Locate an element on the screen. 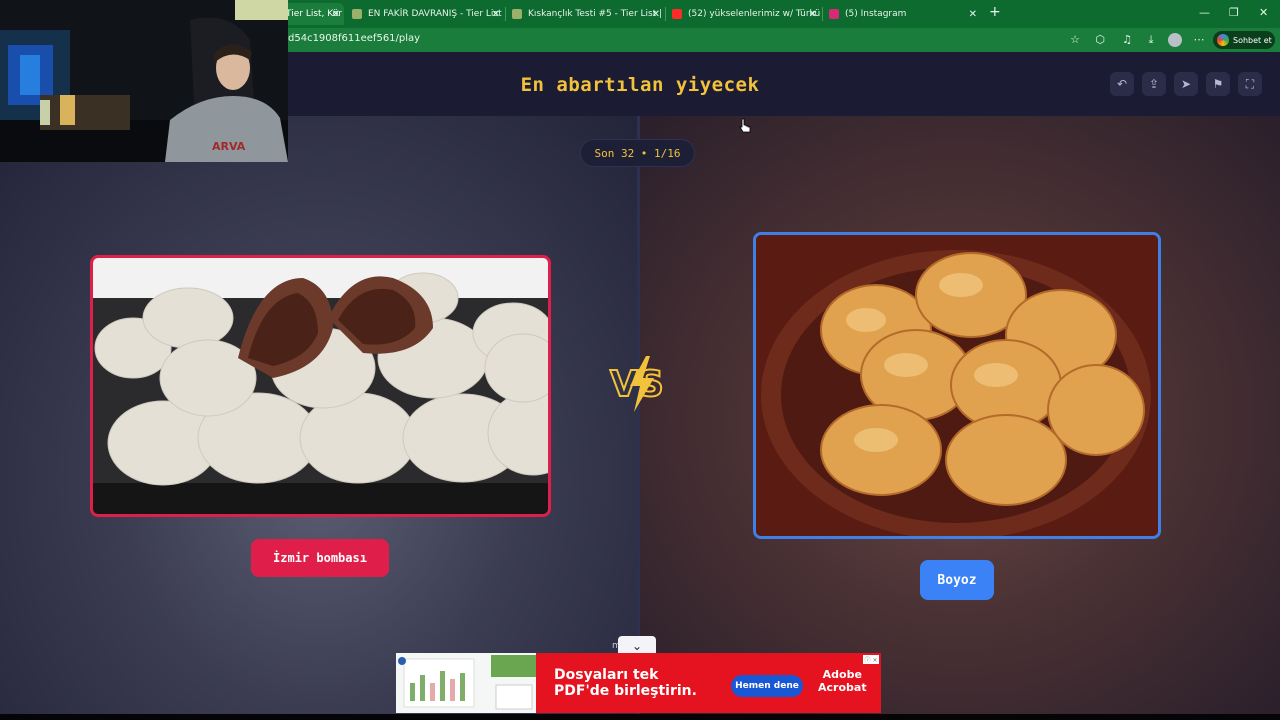 The image size is (1280, 720). download-icon: ⤓ is located at coordinates (1151, 40).